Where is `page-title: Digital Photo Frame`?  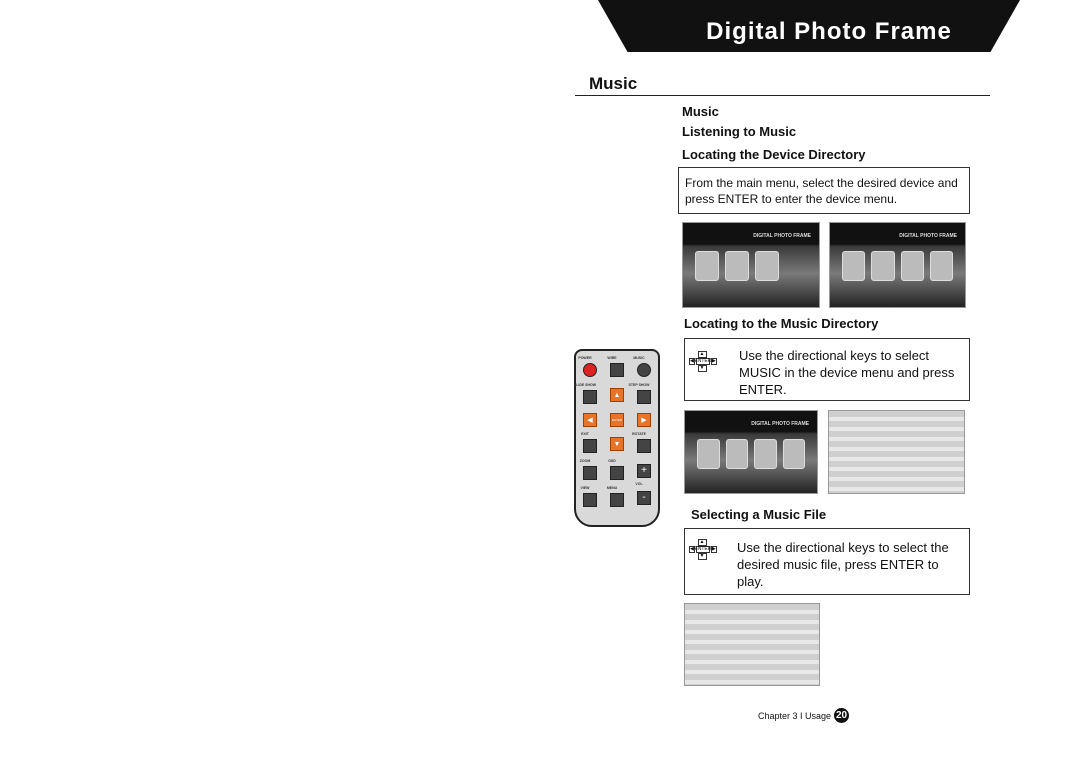 page-title: Digital Photo Frame is located at coordinates (829, 31).